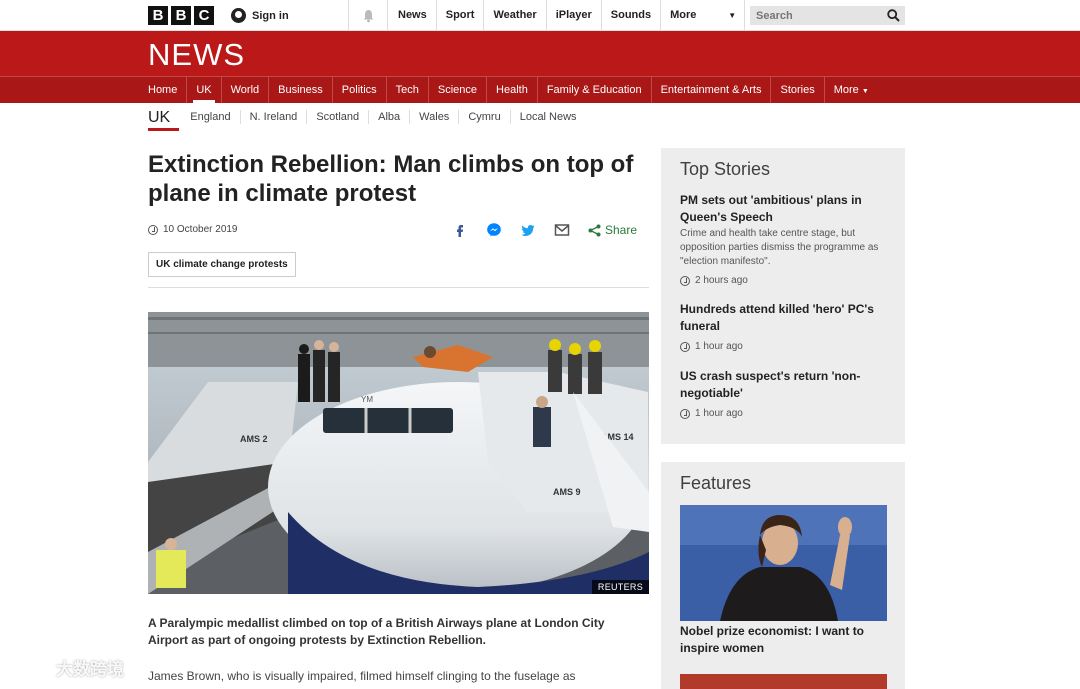 Image resolution: width=1080 pixels, height=689 pixels. I want to click on watermark-logo-icon, so click(30, 667).